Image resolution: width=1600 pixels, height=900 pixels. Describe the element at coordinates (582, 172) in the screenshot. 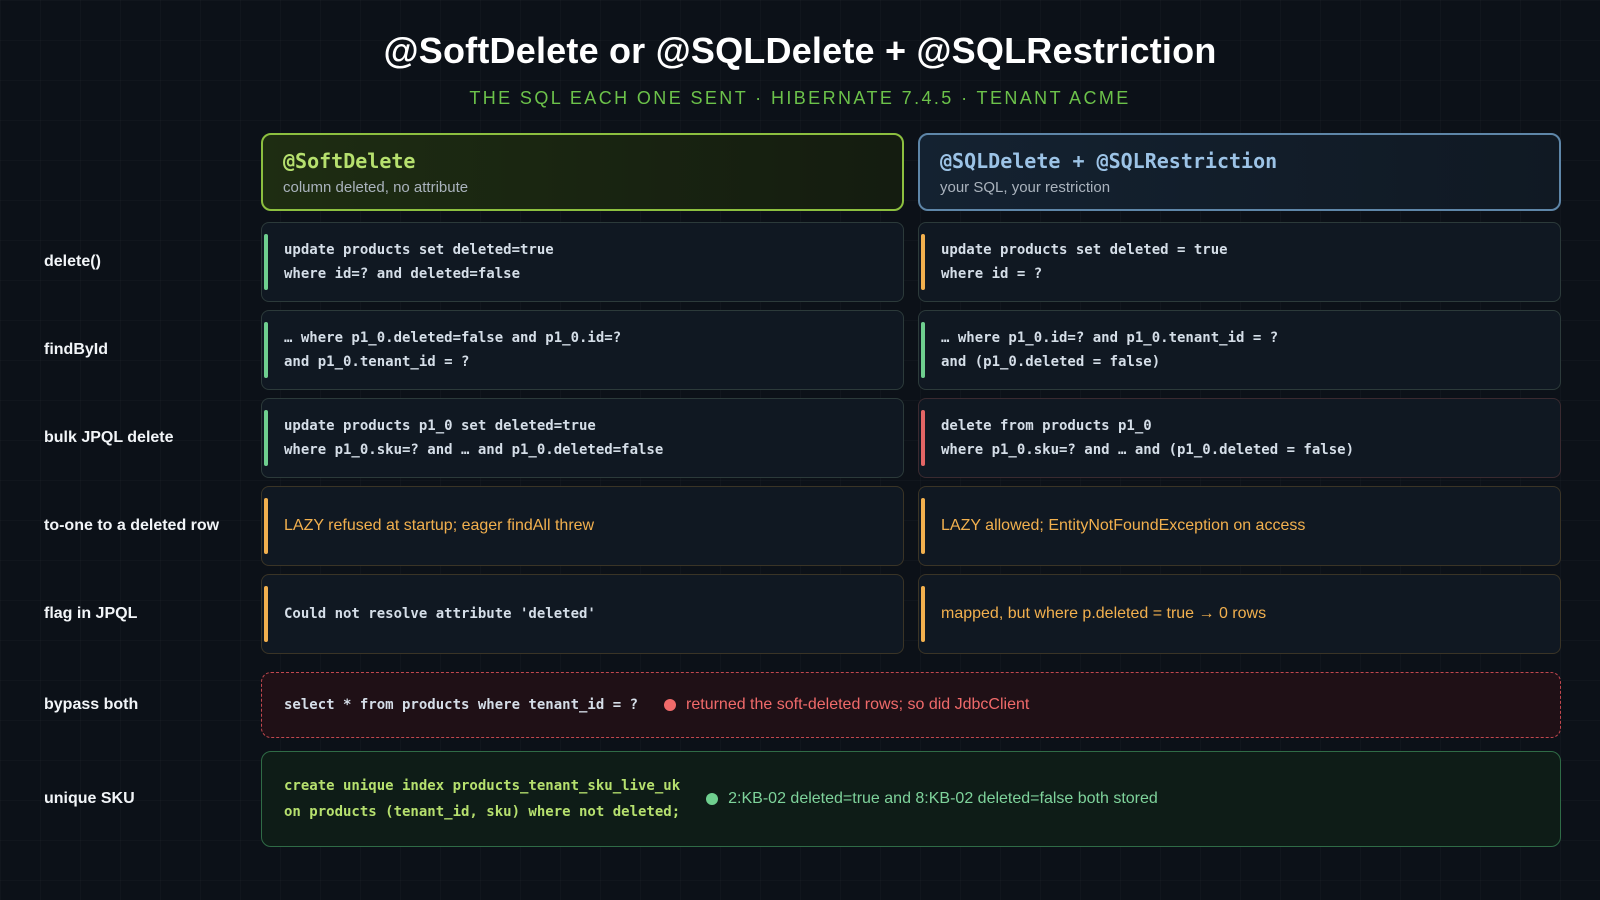

I see `column-header-softdelete: @SoftDelete column deleted, no attribute` at that location.